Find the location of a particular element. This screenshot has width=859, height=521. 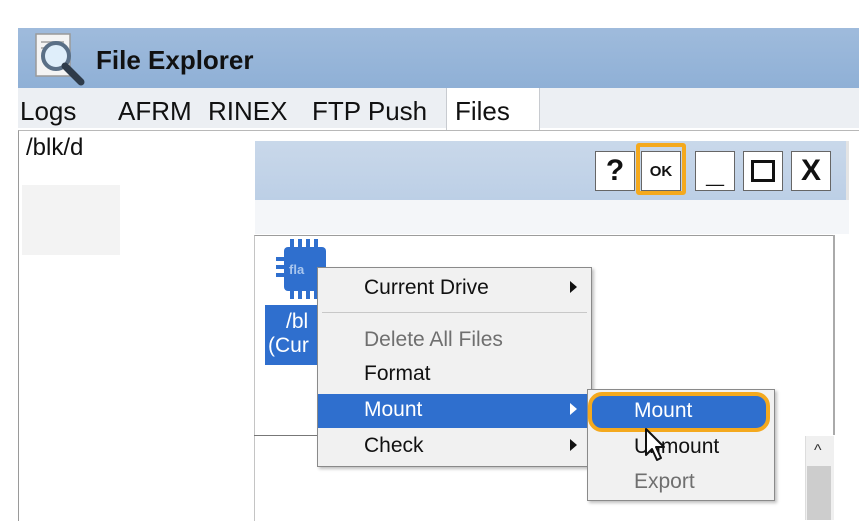

menu-item-delete-all-files: Delete All Files is located at coordinates (454, 341).